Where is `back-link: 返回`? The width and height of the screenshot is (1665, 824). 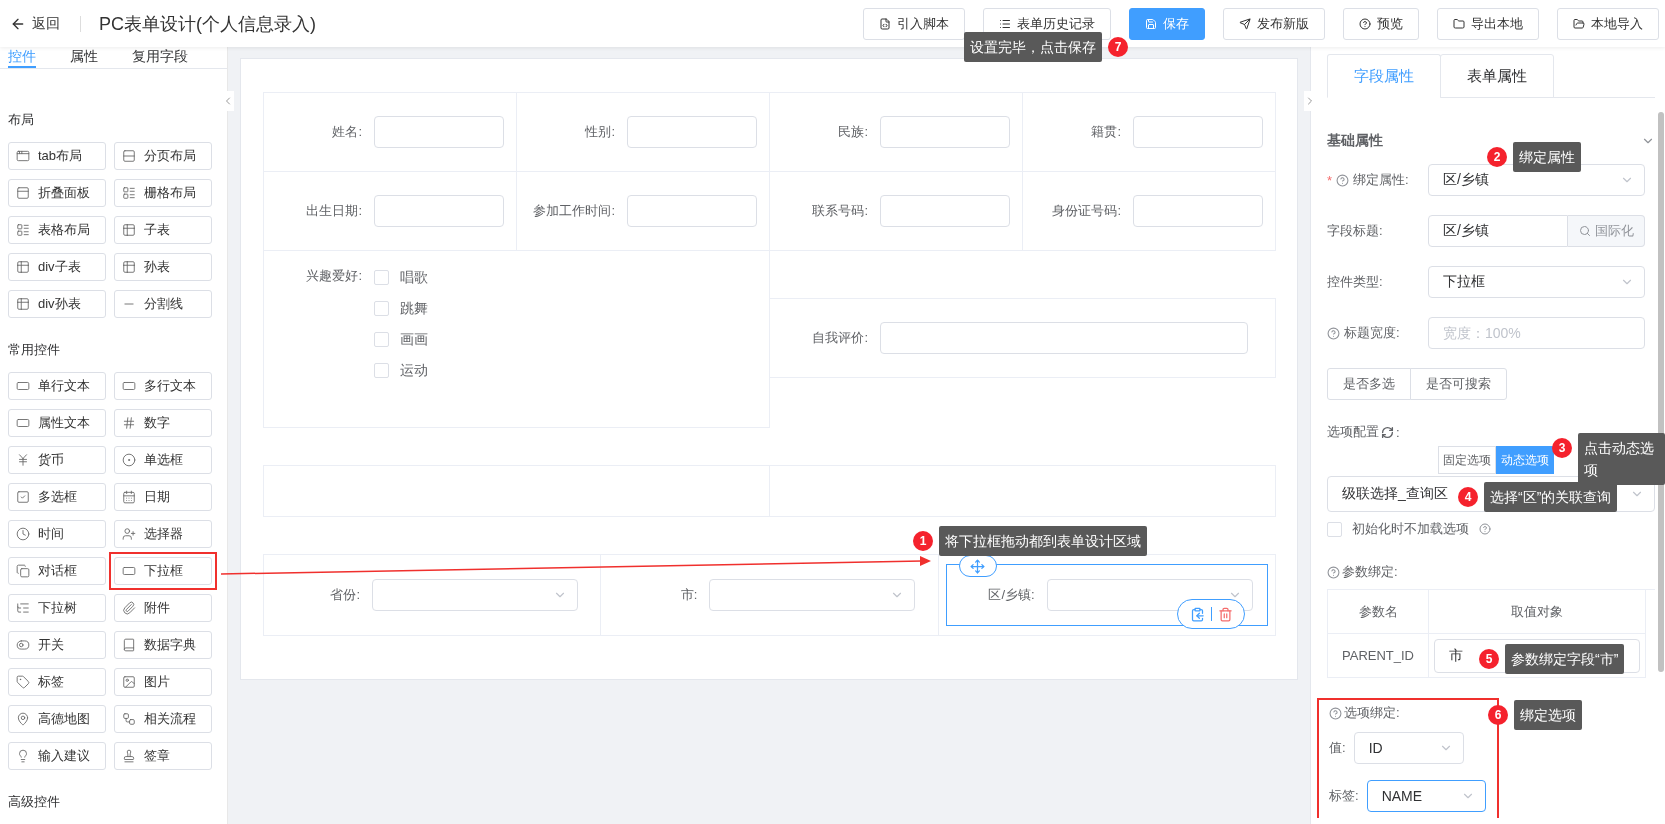 back-link: 返回 is located at coordinates (35, 23).